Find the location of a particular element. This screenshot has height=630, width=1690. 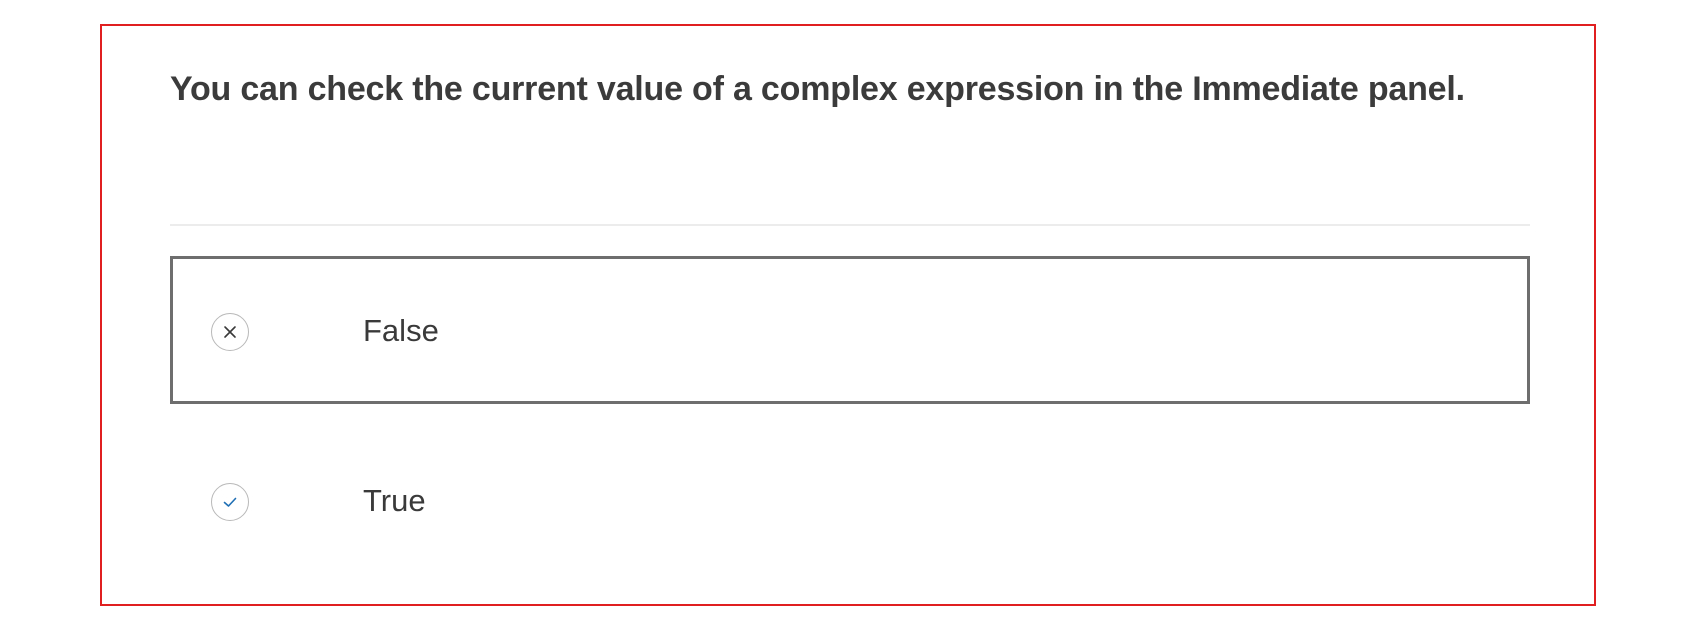

answer-label-true: True is located at coordinates (394, 500).